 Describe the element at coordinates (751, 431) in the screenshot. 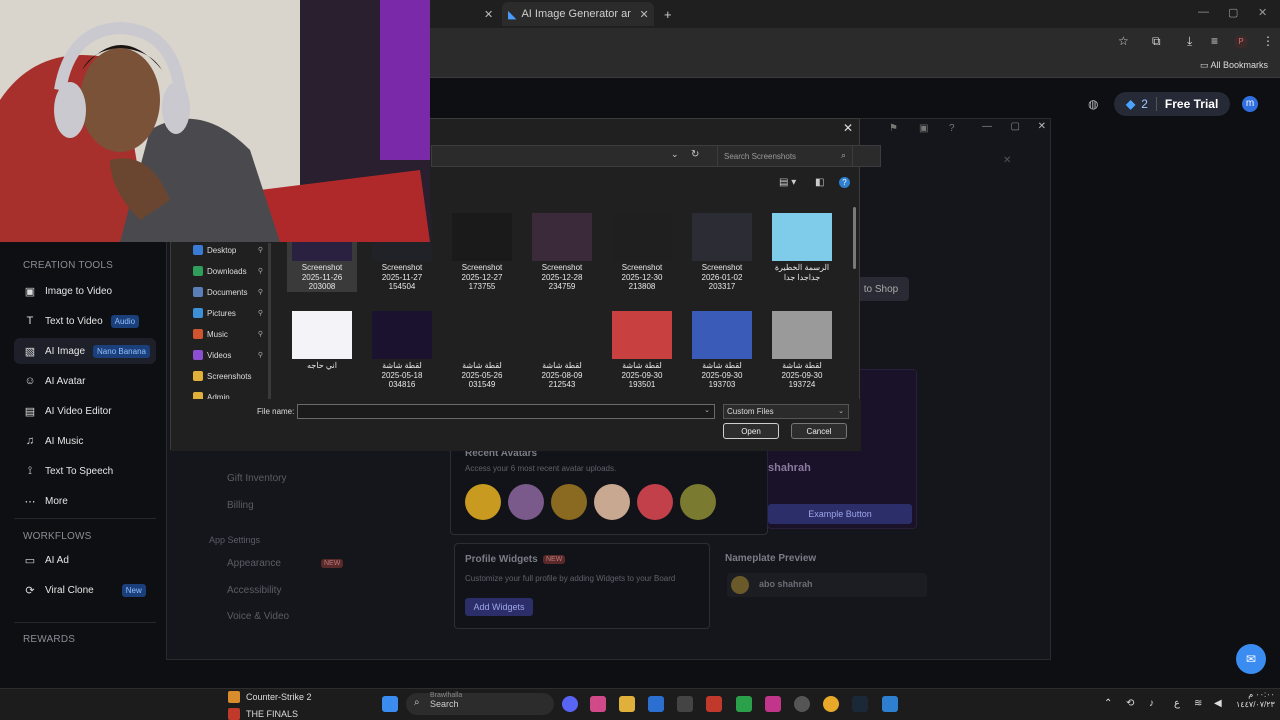

I see `open-button: Open` at that location.